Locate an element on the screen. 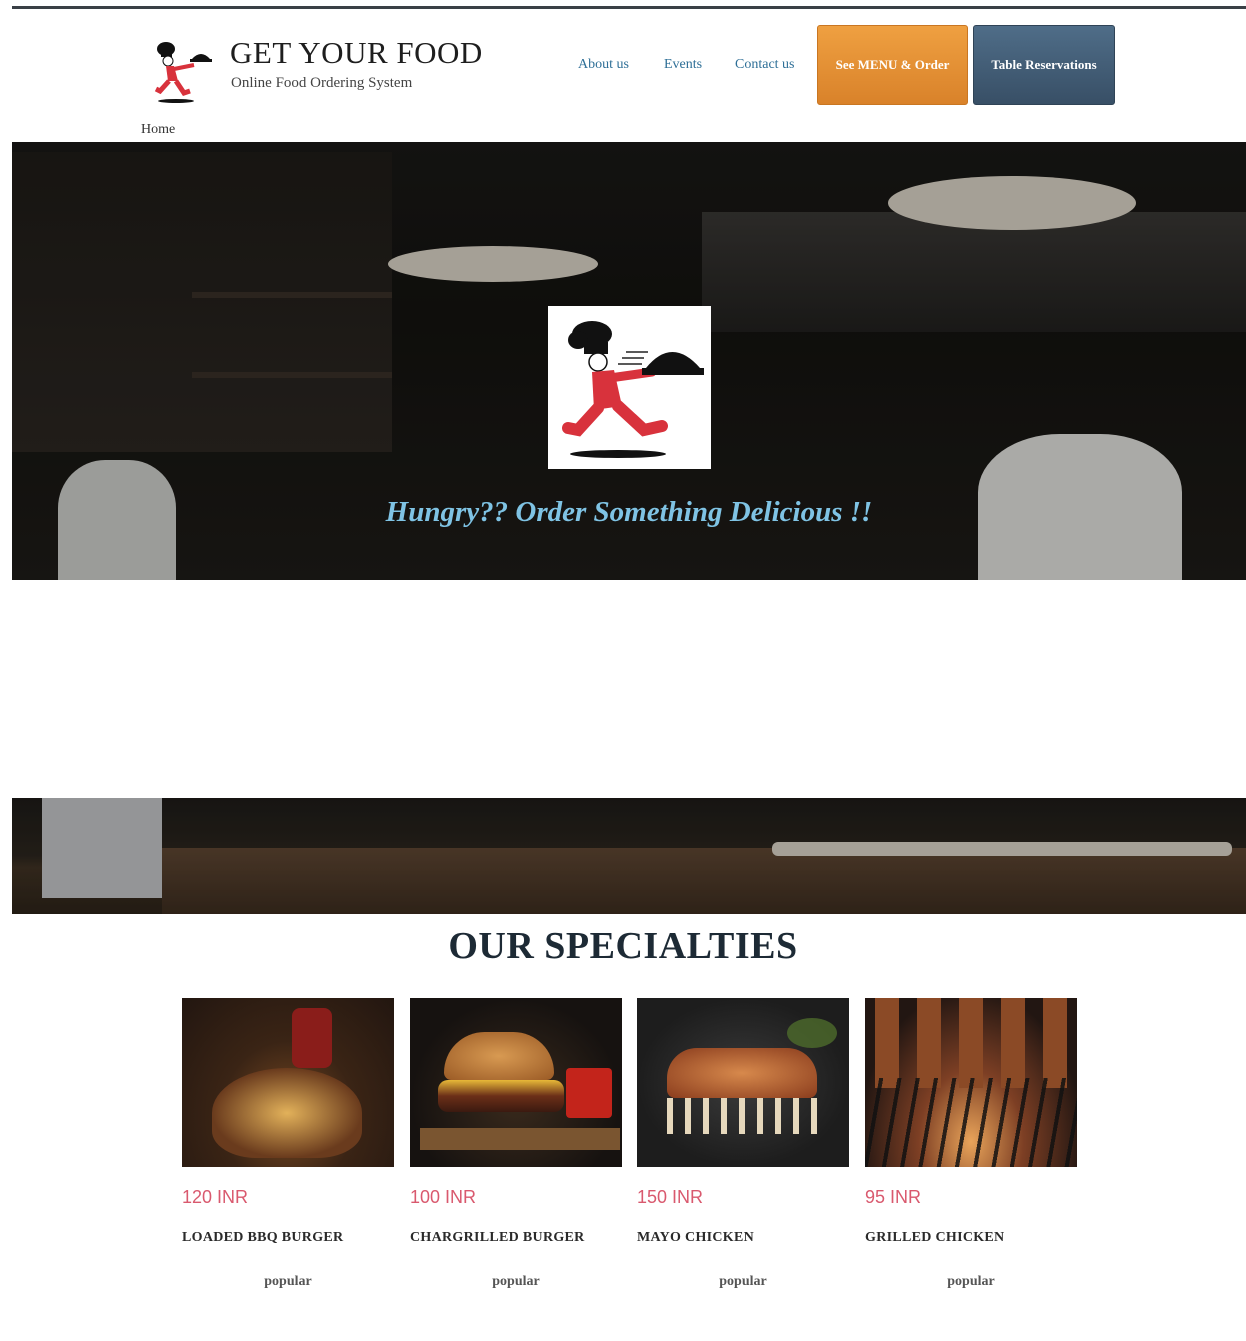  board-illustration is located at coordinates (520, 1139).